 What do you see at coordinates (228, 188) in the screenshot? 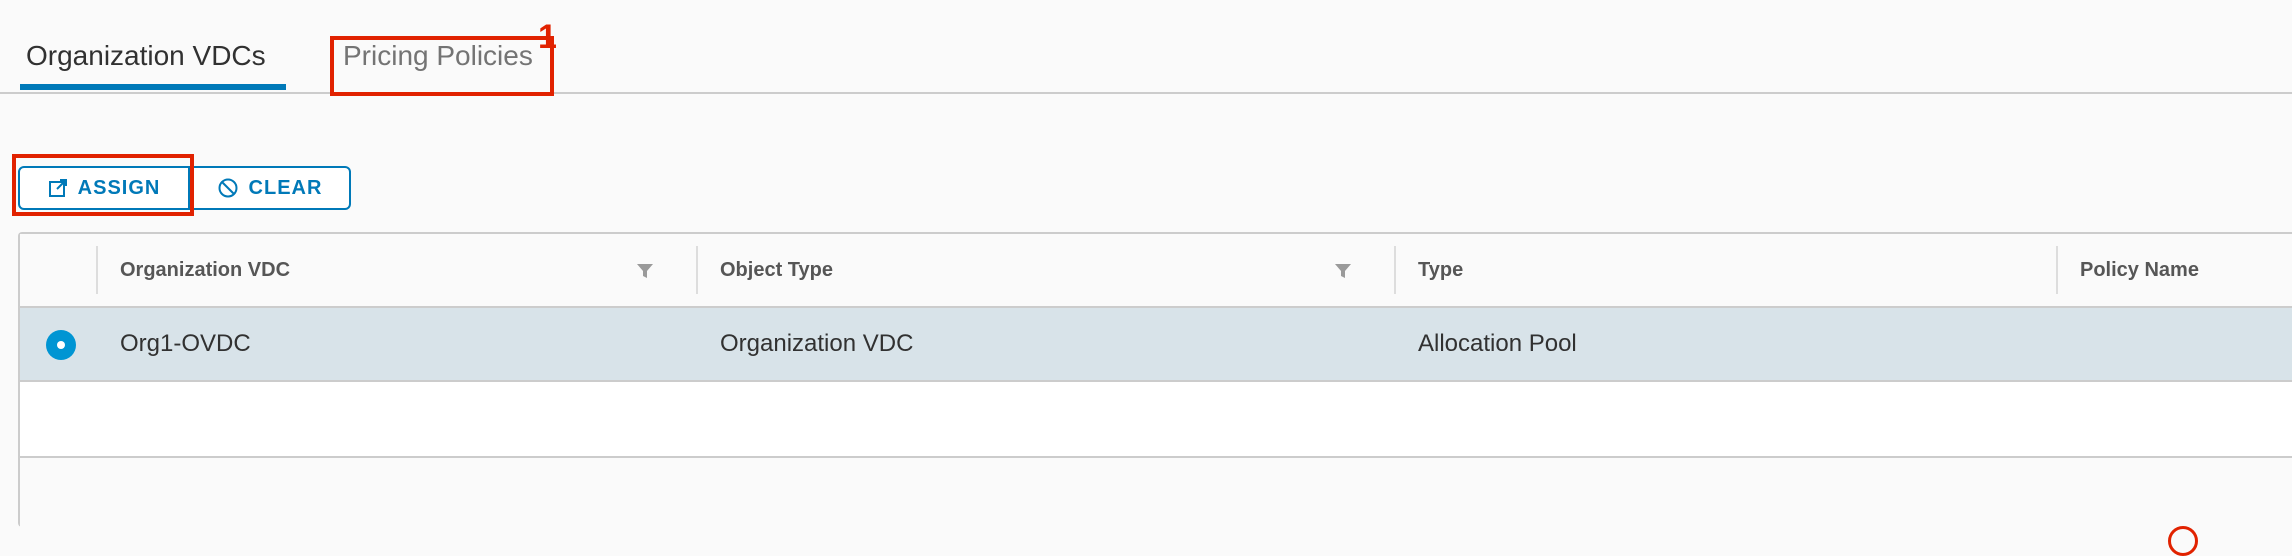
I see `ban-icon` at bounding box center [228, 188].